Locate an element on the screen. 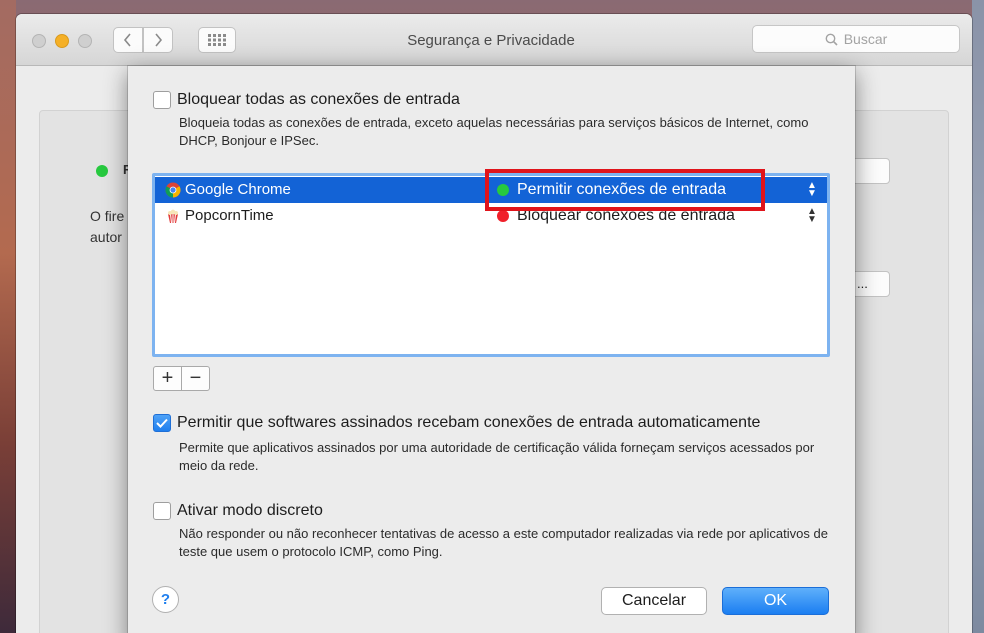  ok-button: OK is located at coordinates (775, 601).